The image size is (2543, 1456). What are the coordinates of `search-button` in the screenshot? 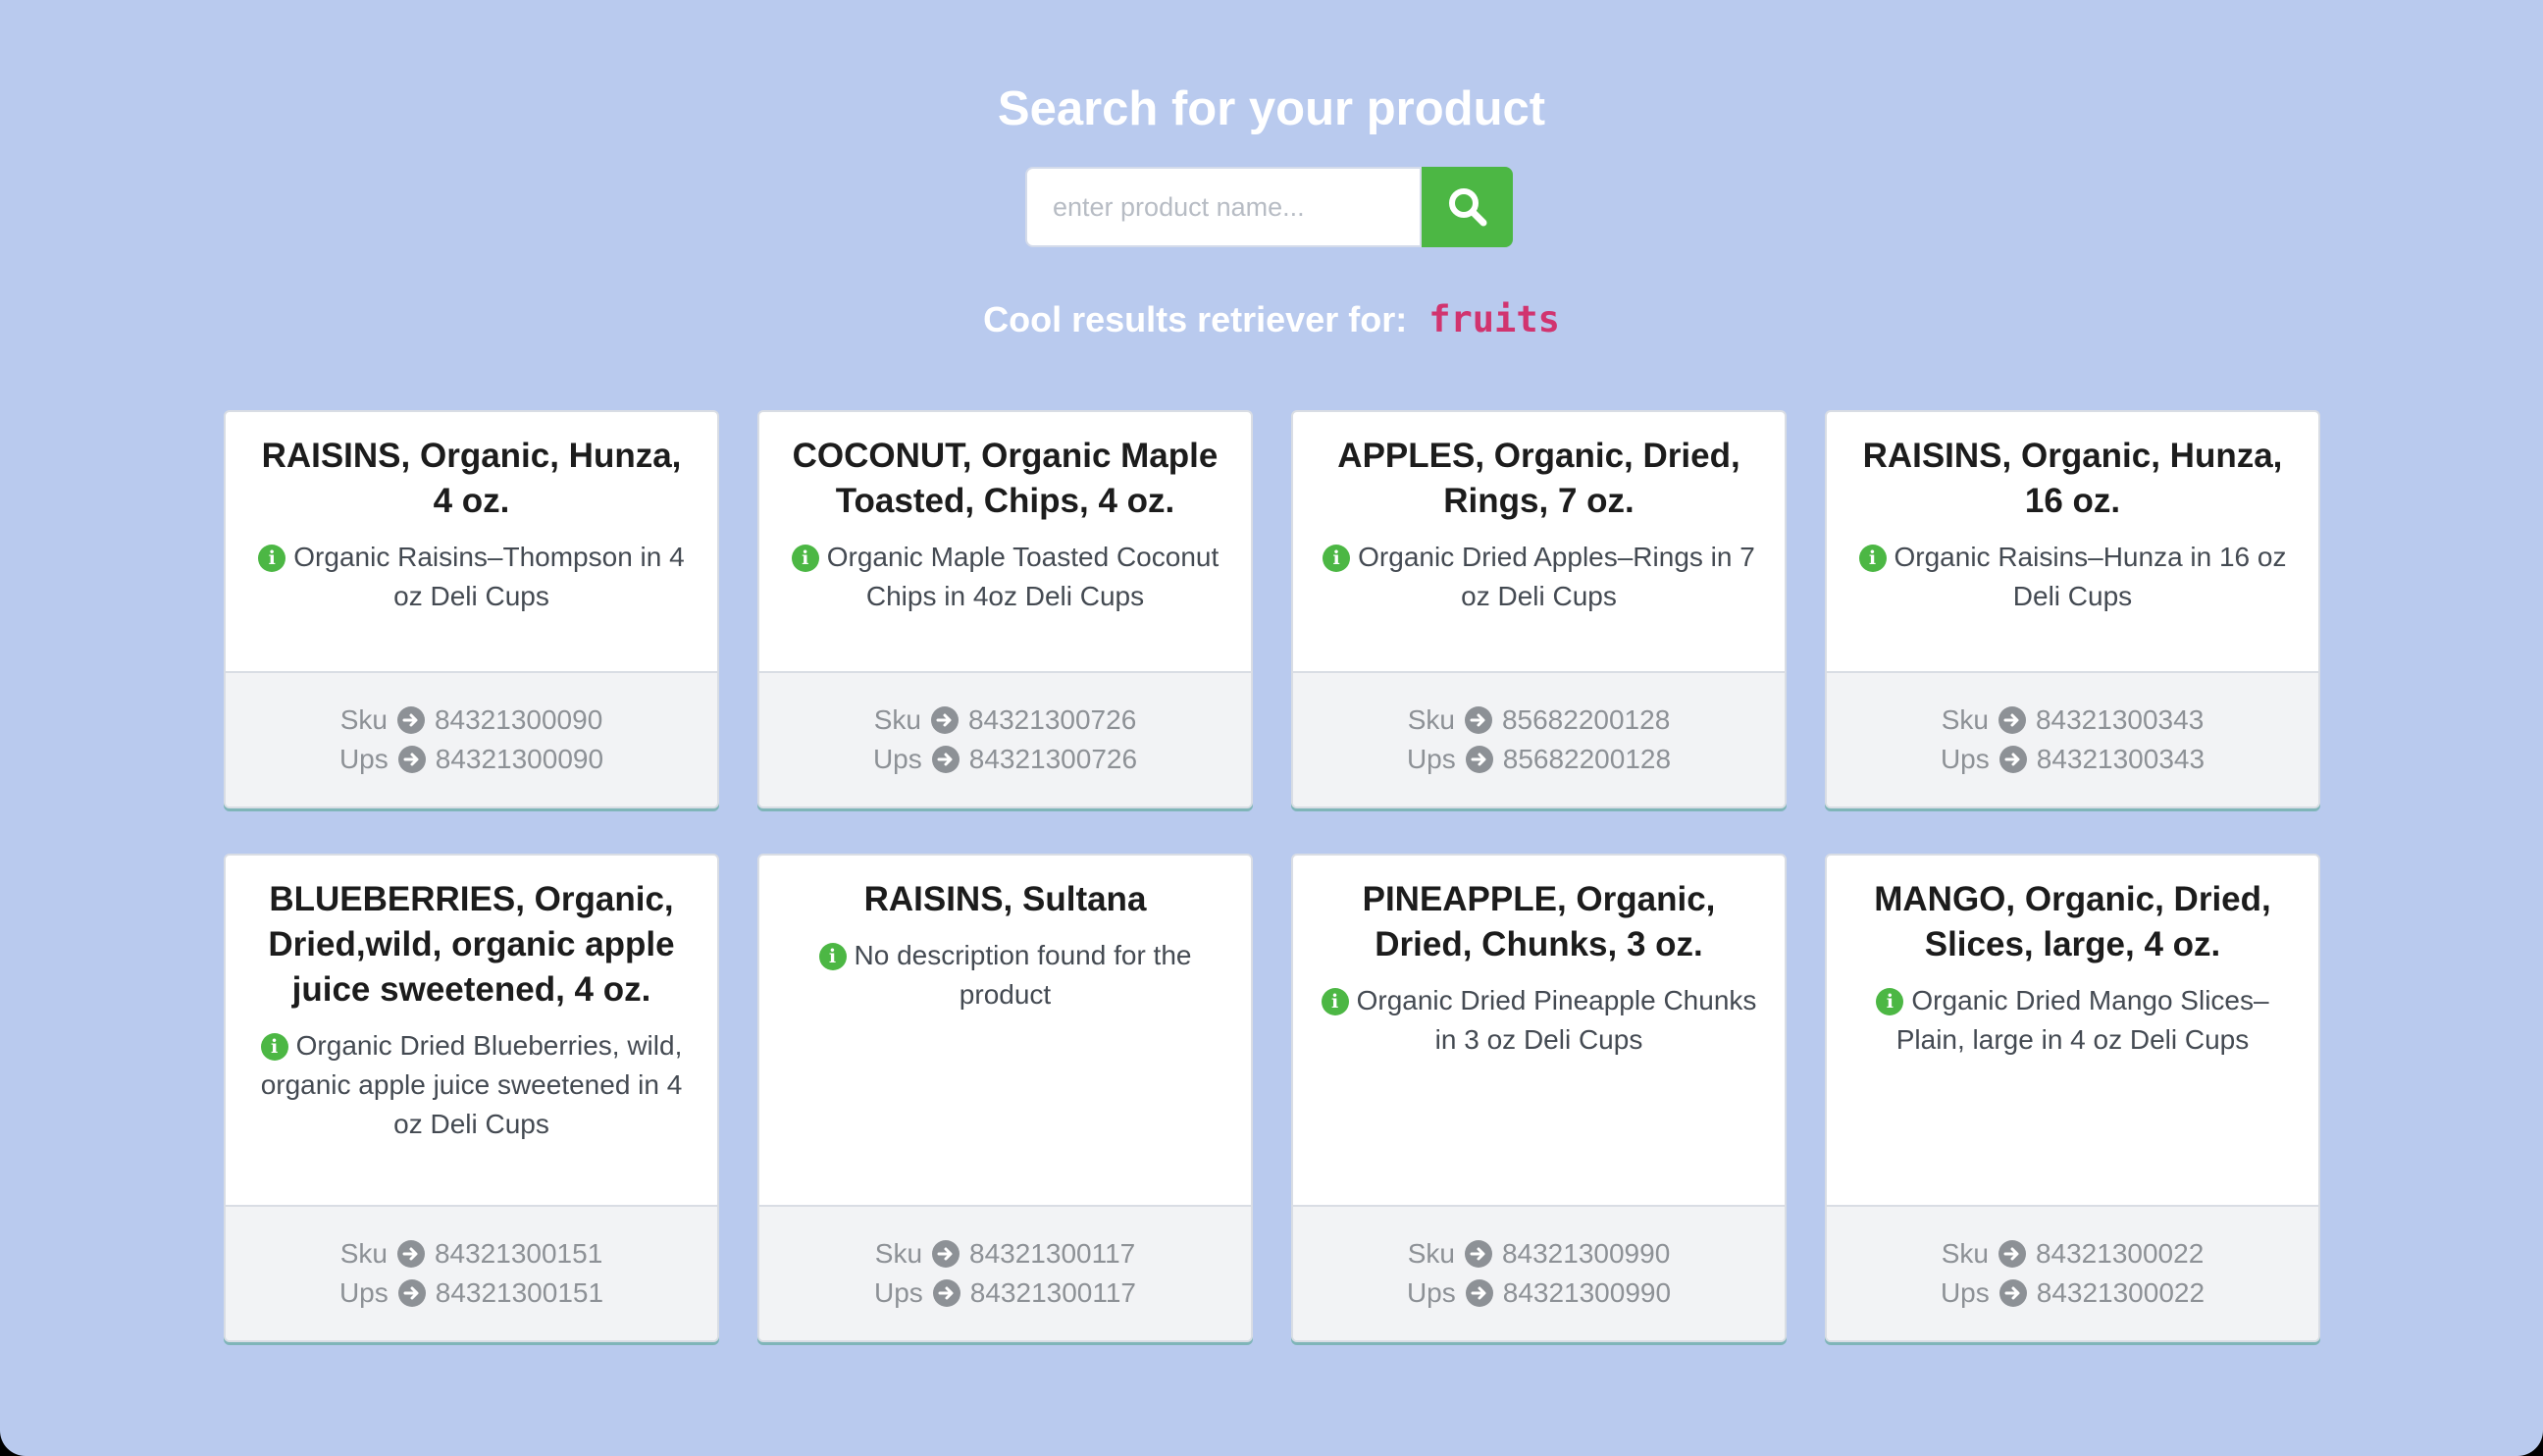 It's located at (1467, 207).